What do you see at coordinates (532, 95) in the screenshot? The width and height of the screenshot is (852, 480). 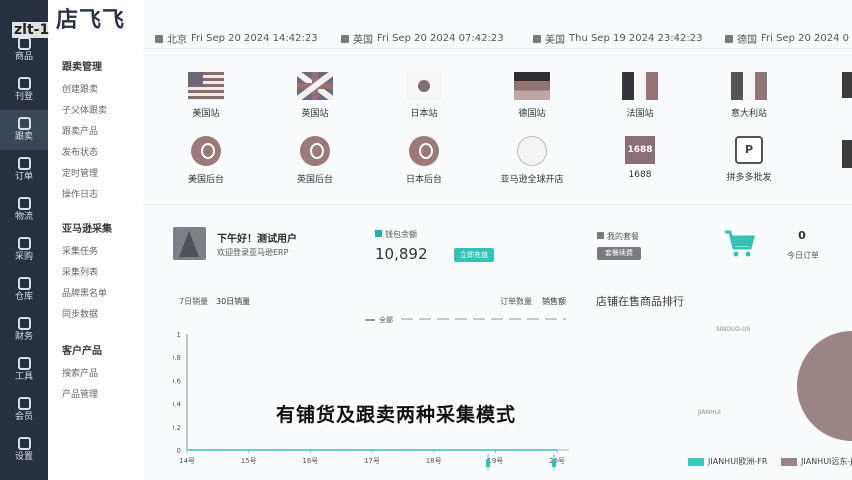 I see `site-link: 德国站` at bounding box center [532, 95].